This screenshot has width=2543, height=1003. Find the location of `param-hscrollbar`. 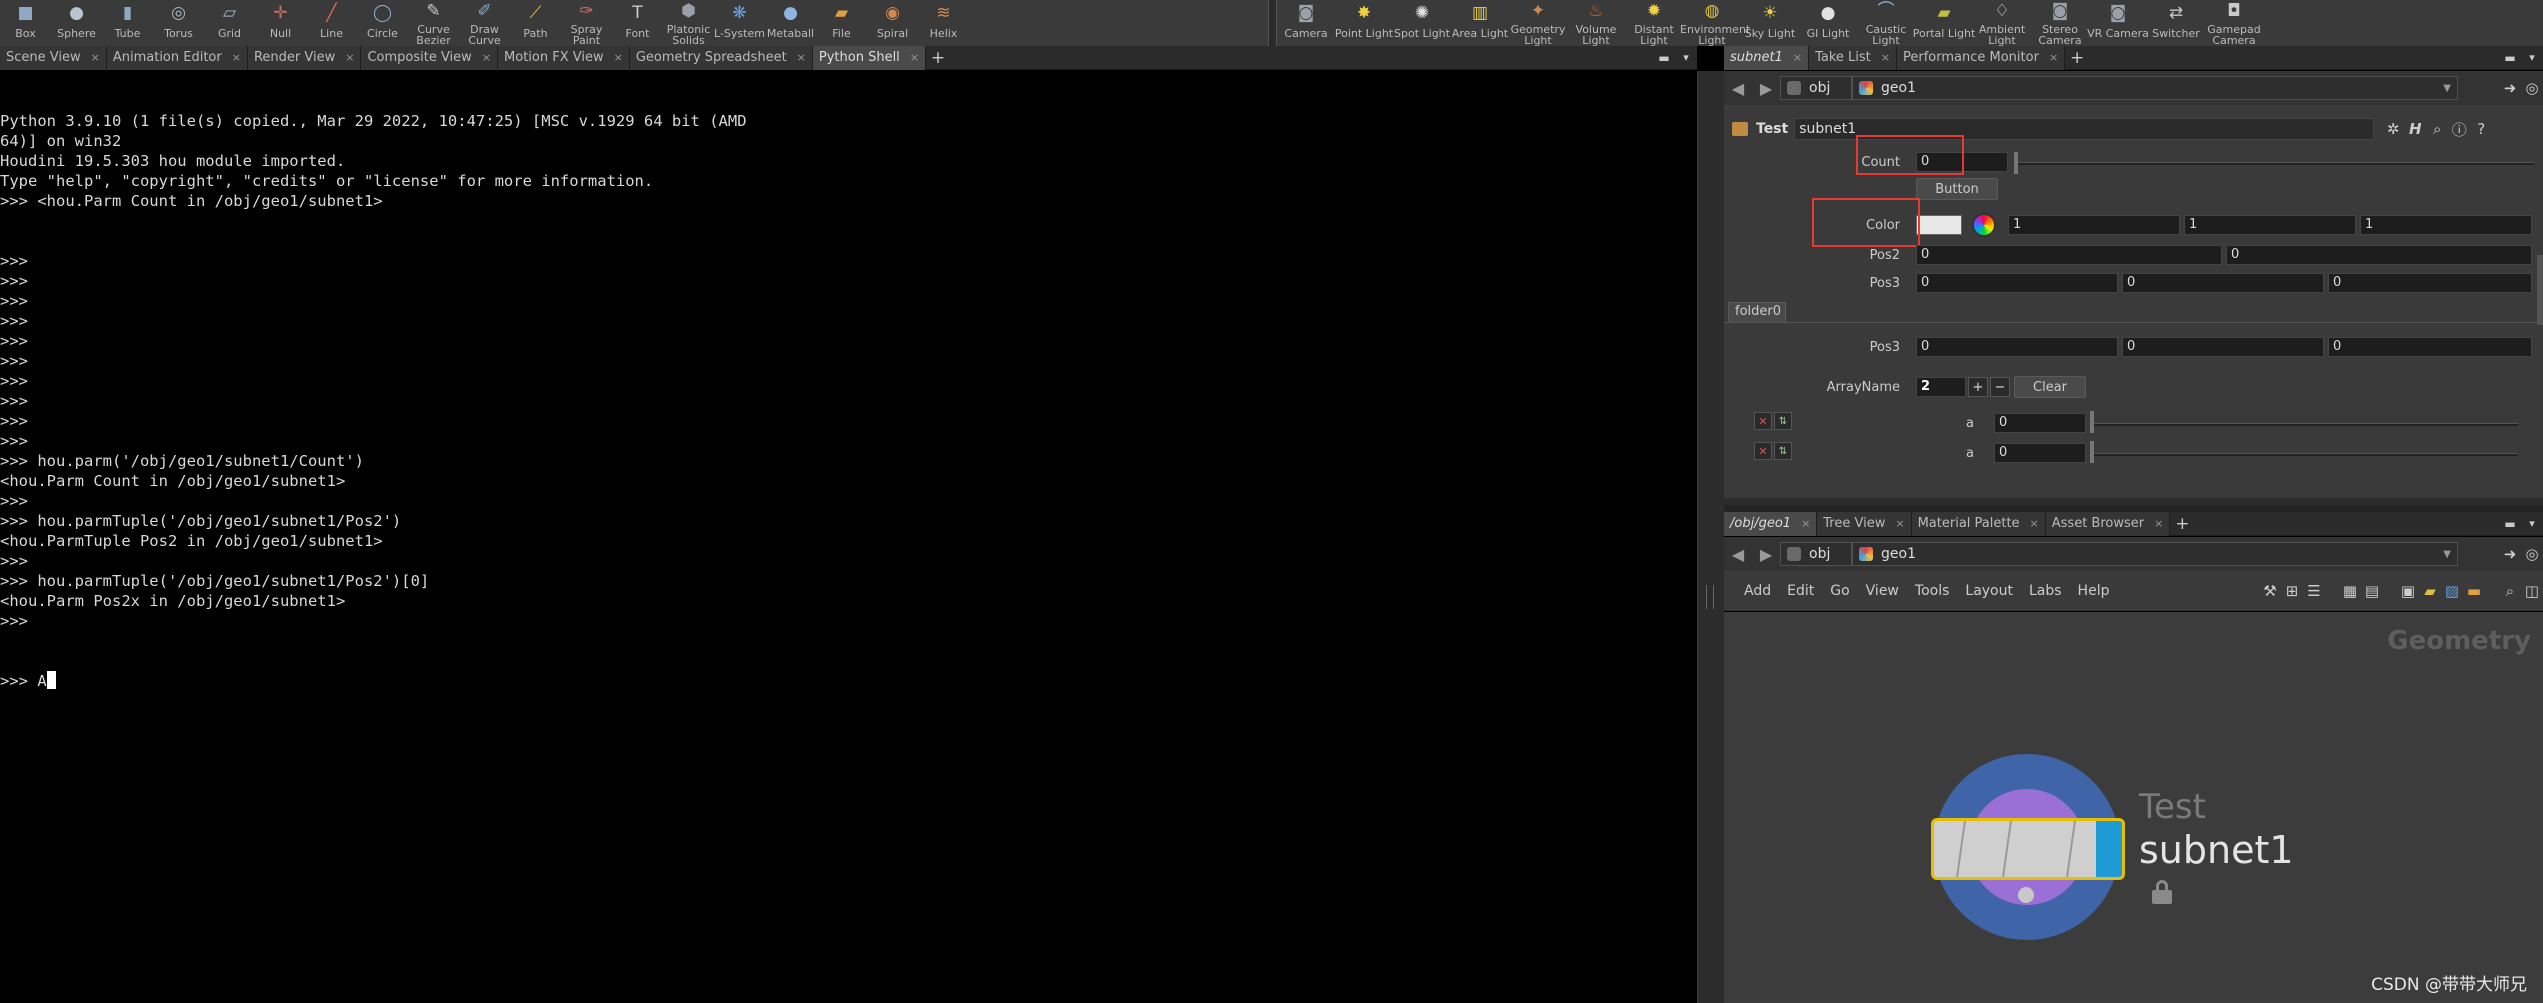

param-hscrollbar is located at coordinates (2133, 501).